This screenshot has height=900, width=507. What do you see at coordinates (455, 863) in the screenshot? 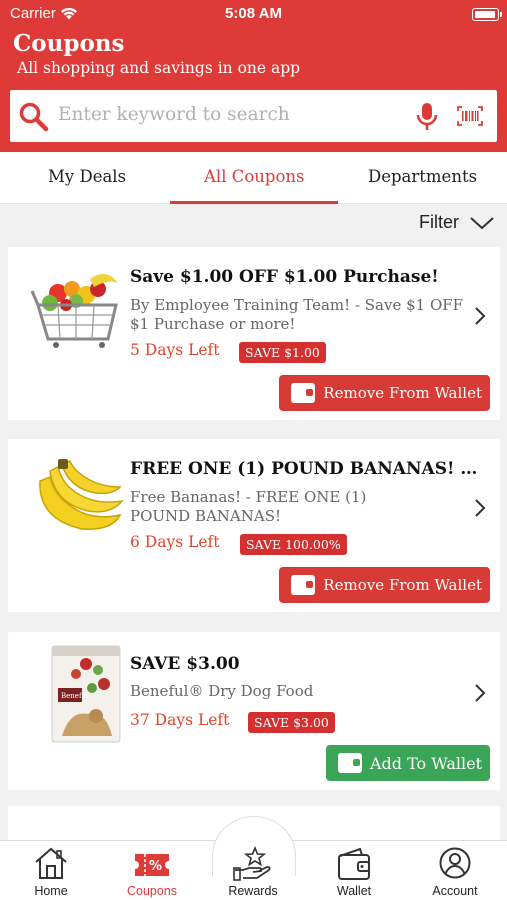
I see `account-icon` at bounding box center [455, 863].